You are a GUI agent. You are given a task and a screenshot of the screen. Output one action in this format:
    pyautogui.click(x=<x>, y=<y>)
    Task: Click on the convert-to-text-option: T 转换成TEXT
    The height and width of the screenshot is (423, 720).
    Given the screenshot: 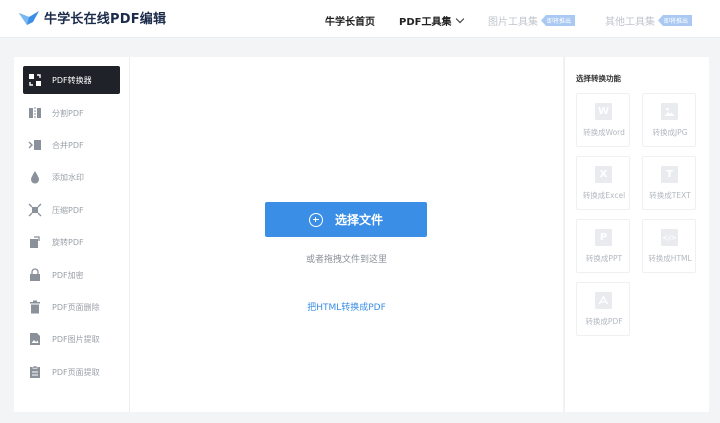 What is the action you would take?
    pyautogui.click(x=669, y=183)
    